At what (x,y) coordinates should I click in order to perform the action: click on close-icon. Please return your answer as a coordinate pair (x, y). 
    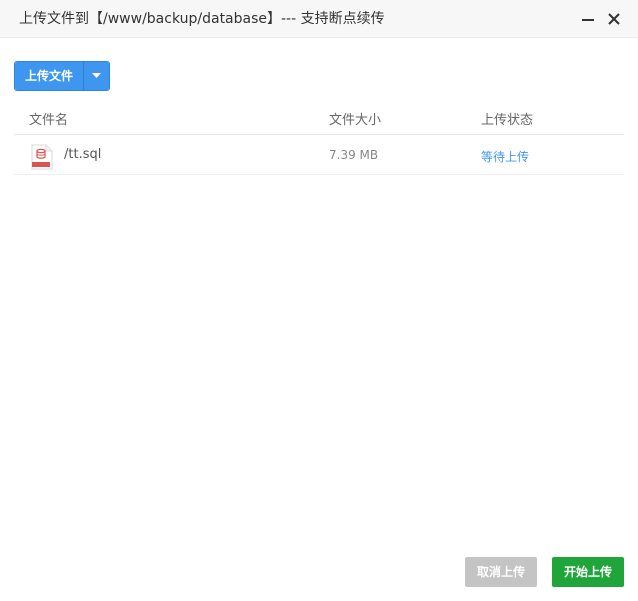
    Looking at the image, I should click on (614, 19).